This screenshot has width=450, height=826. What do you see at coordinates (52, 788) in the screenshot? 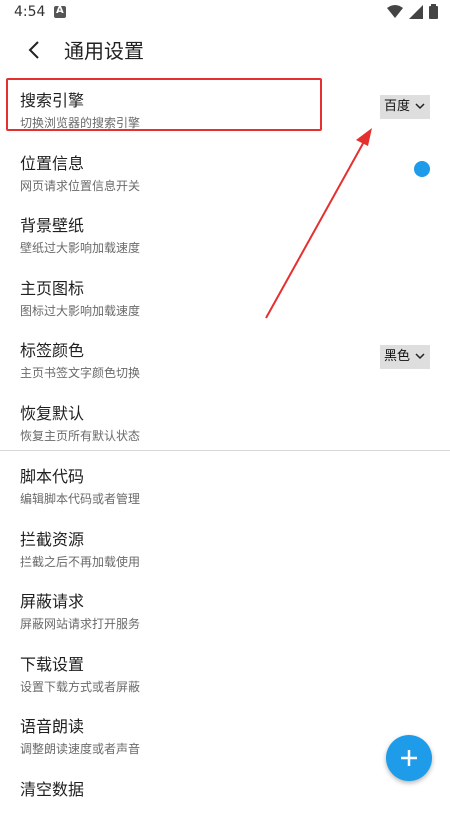
I see `setting-title: 清空数据` at bounding box center [52, 788].